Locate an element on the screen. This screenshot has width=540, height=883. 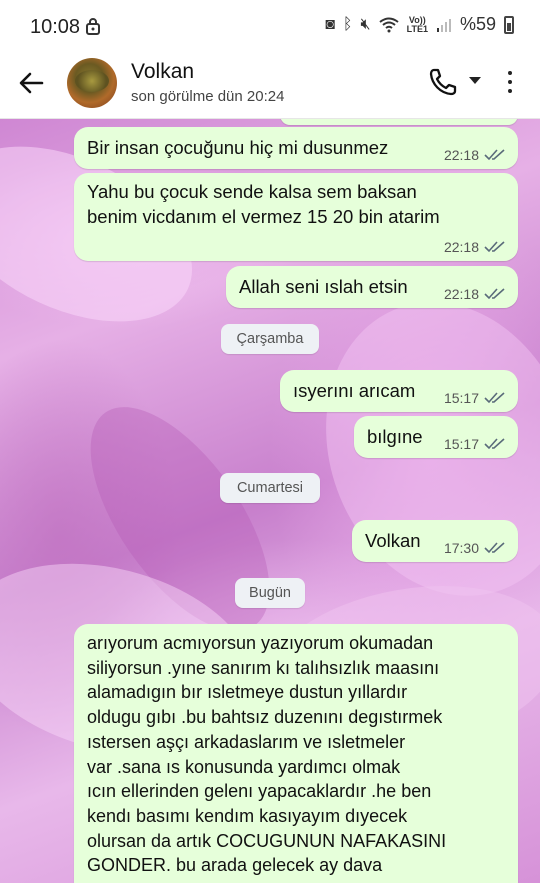
message-bubble-outgoing: ısyerını arıcam 15:17 is located at coordinates (399, 391).